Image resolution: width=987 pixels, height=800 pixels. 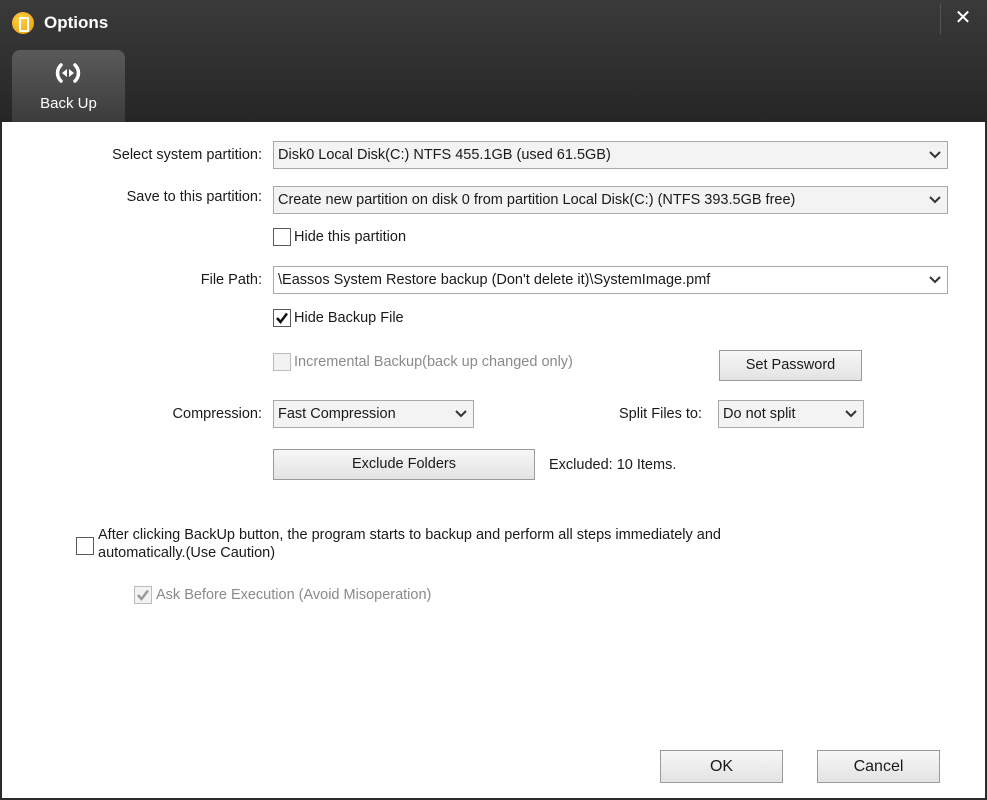 What do you see at coordinates (759, 414) in the screenshot?
I see `split-files-value: Do not split` at bounding box center [759, 414].